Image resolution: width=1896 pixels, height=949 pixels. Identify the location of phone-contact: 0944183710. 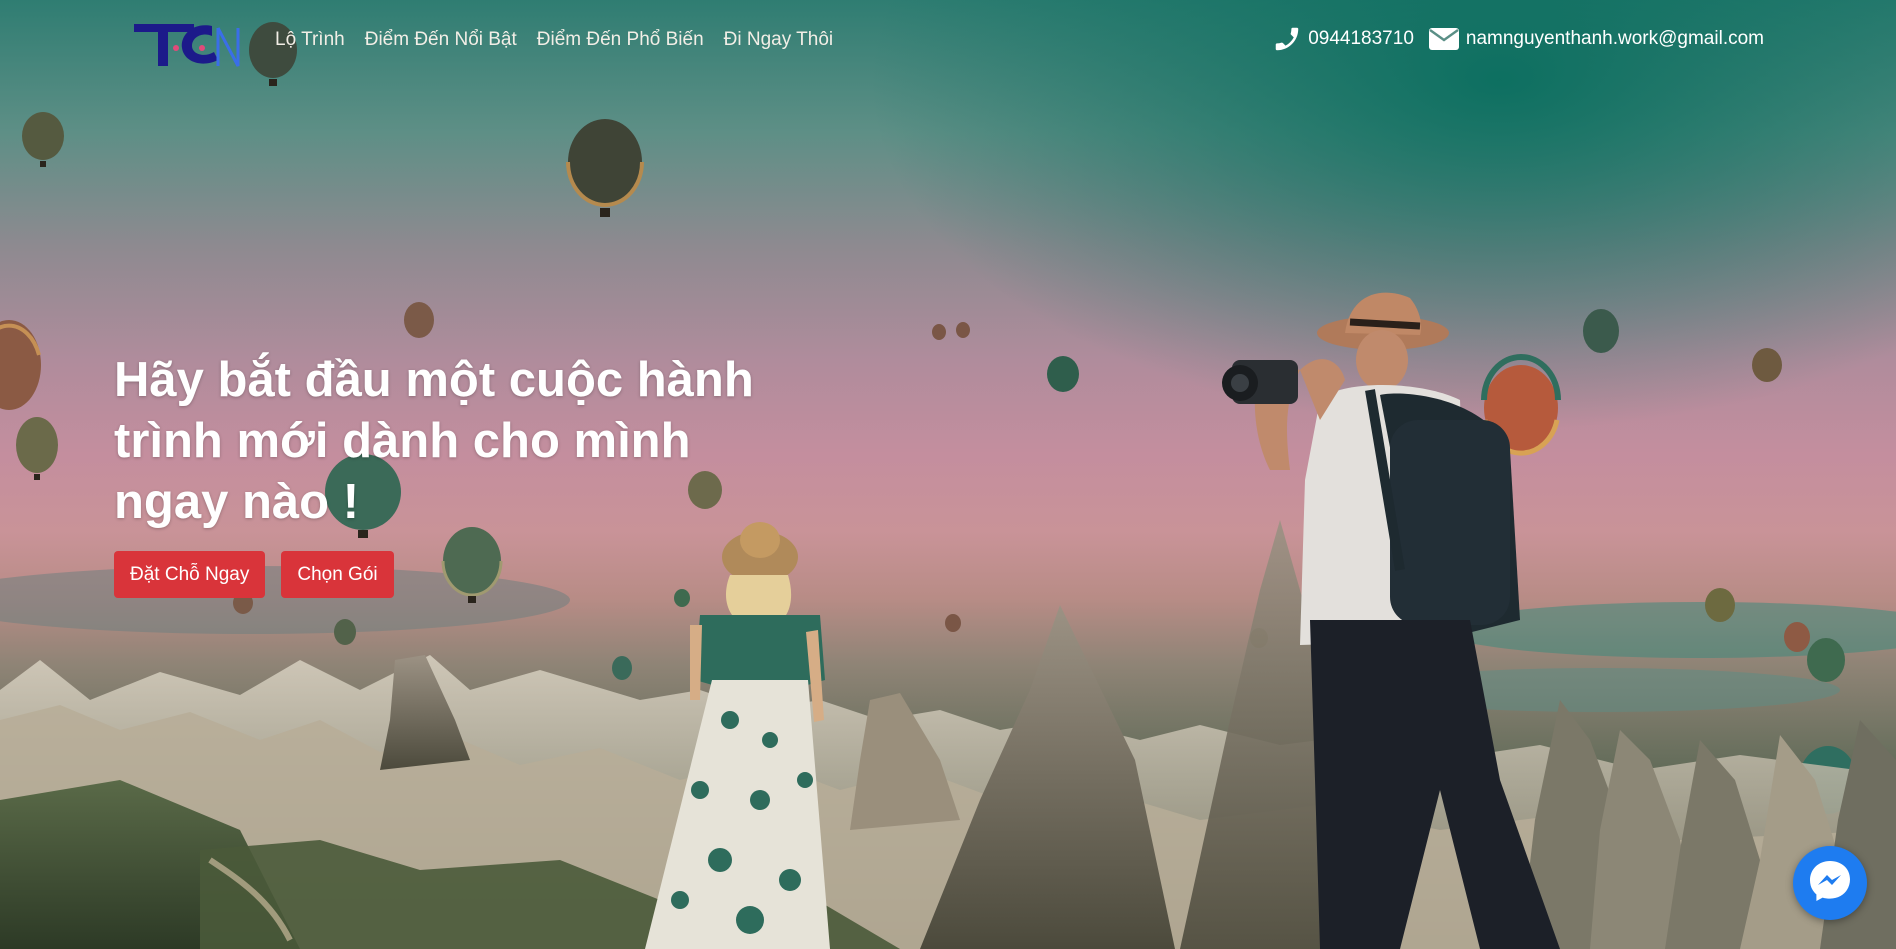
(1343, 39).